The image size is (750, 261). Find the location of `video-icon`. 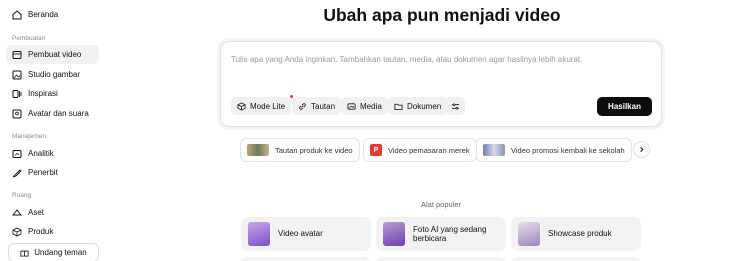

video-icon is located at coordinates (17, 54).